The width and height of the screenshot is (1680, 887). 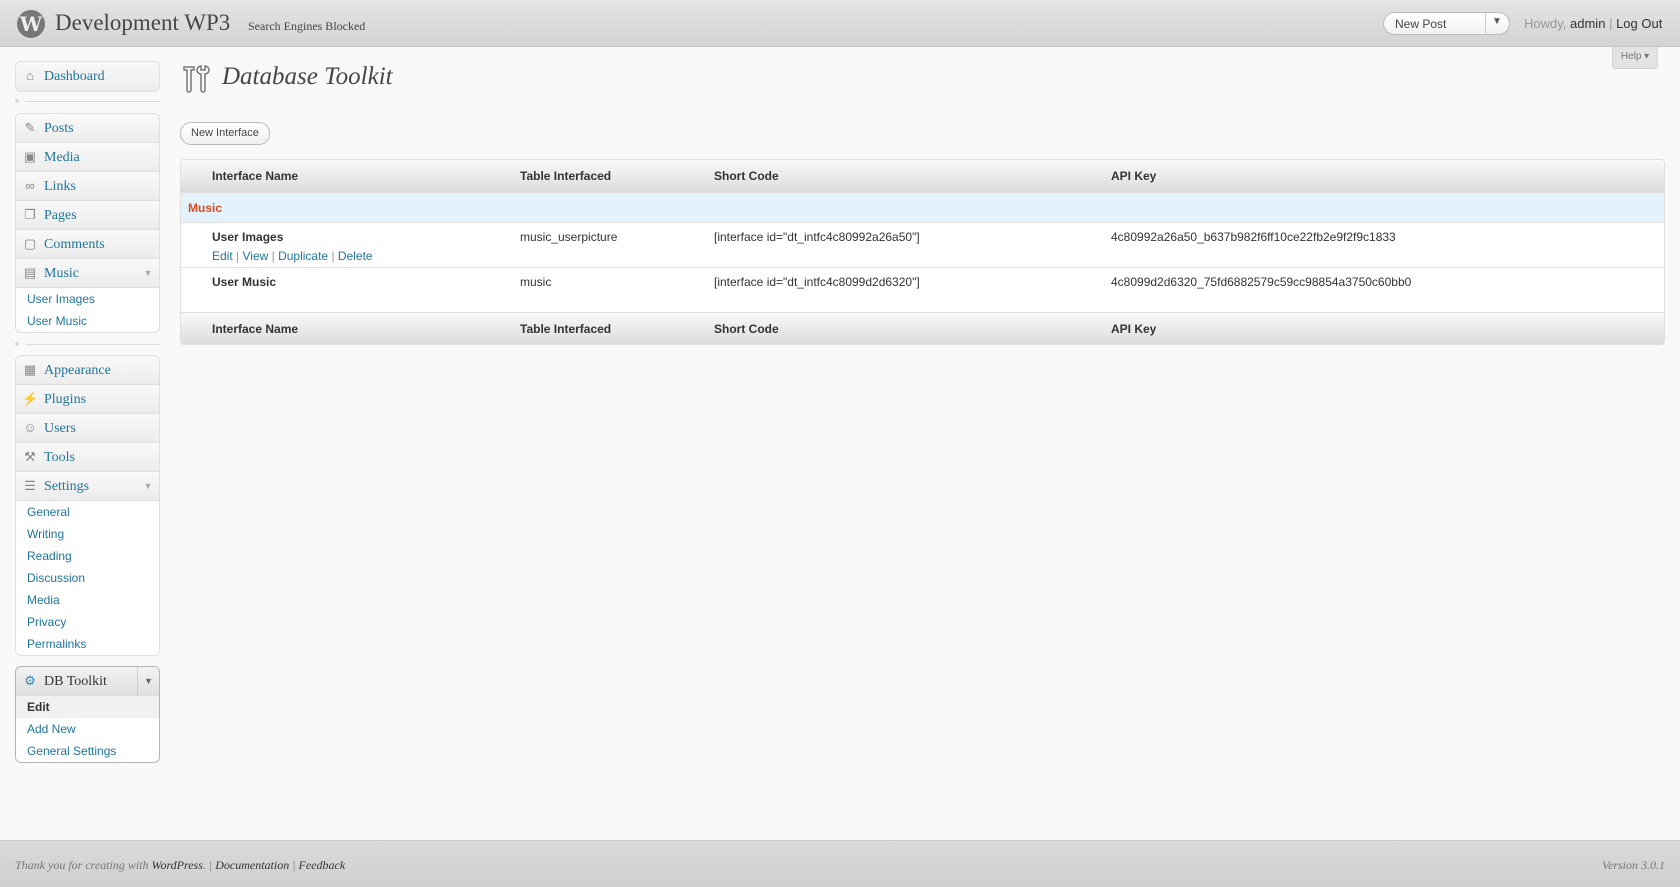 I want to click on column-header-table-interfaced: Table Interfaced, so click(x=565, y=176).